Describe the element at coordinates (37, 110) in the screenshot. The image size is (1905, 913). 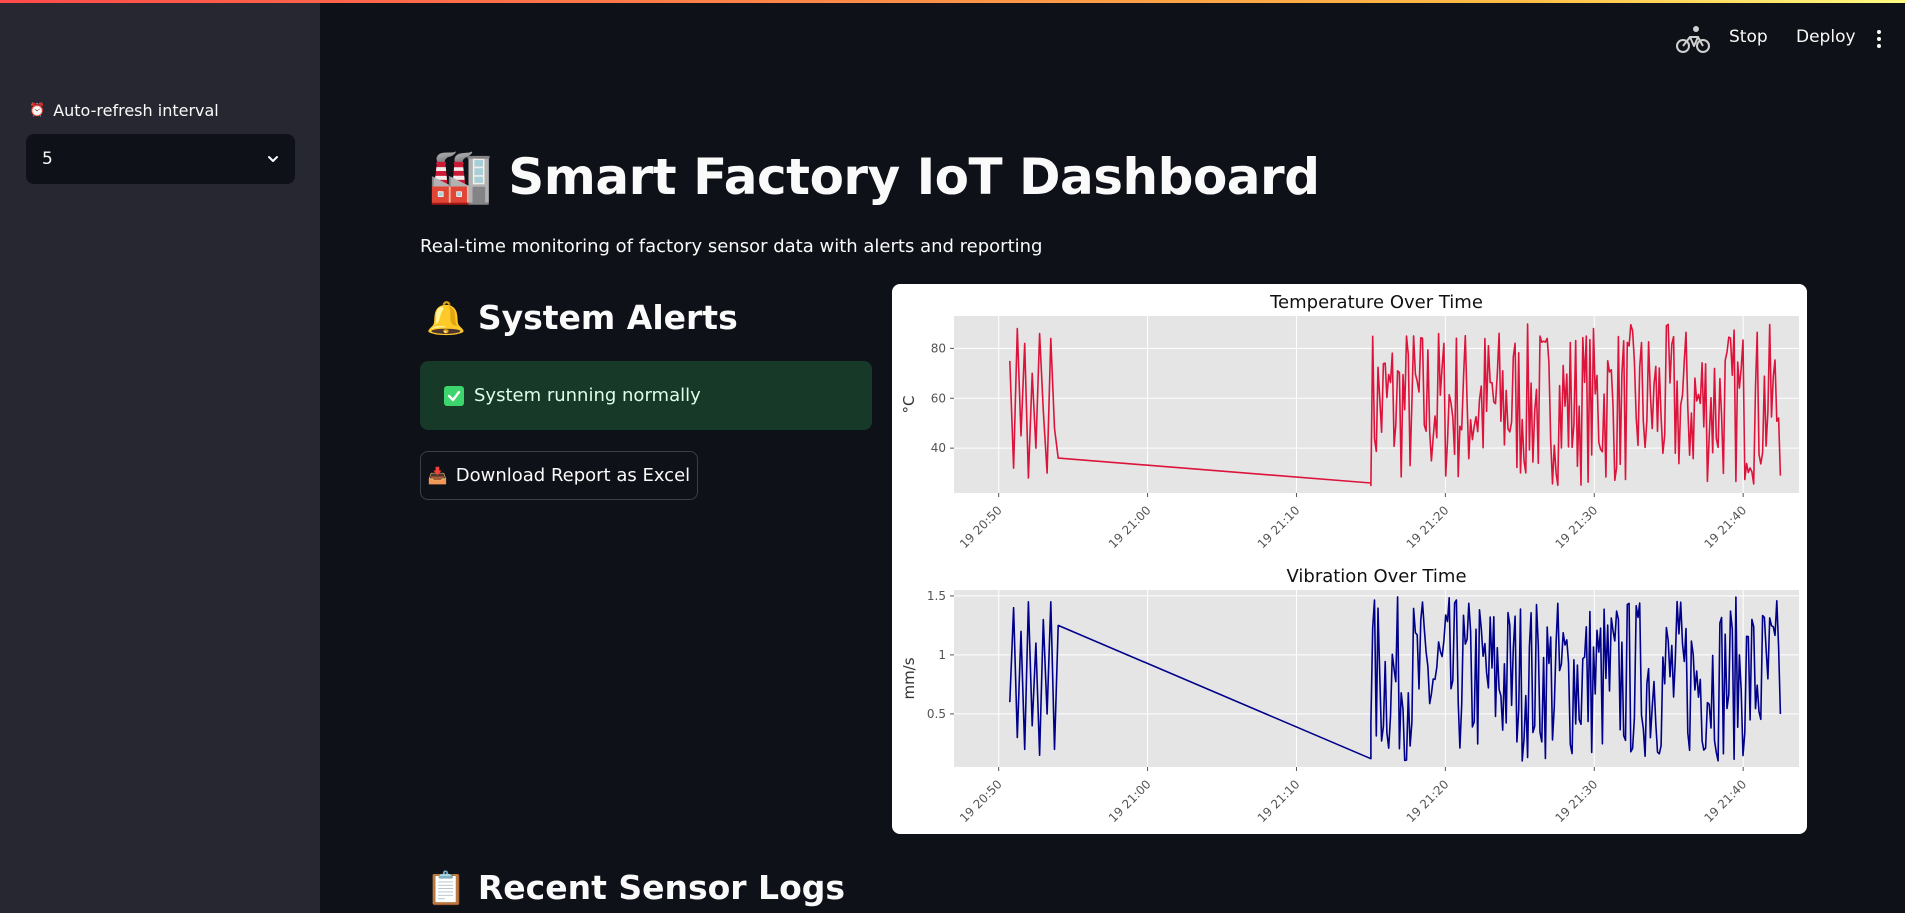
I see `alarm-clock-icon: ⏰` at that location.